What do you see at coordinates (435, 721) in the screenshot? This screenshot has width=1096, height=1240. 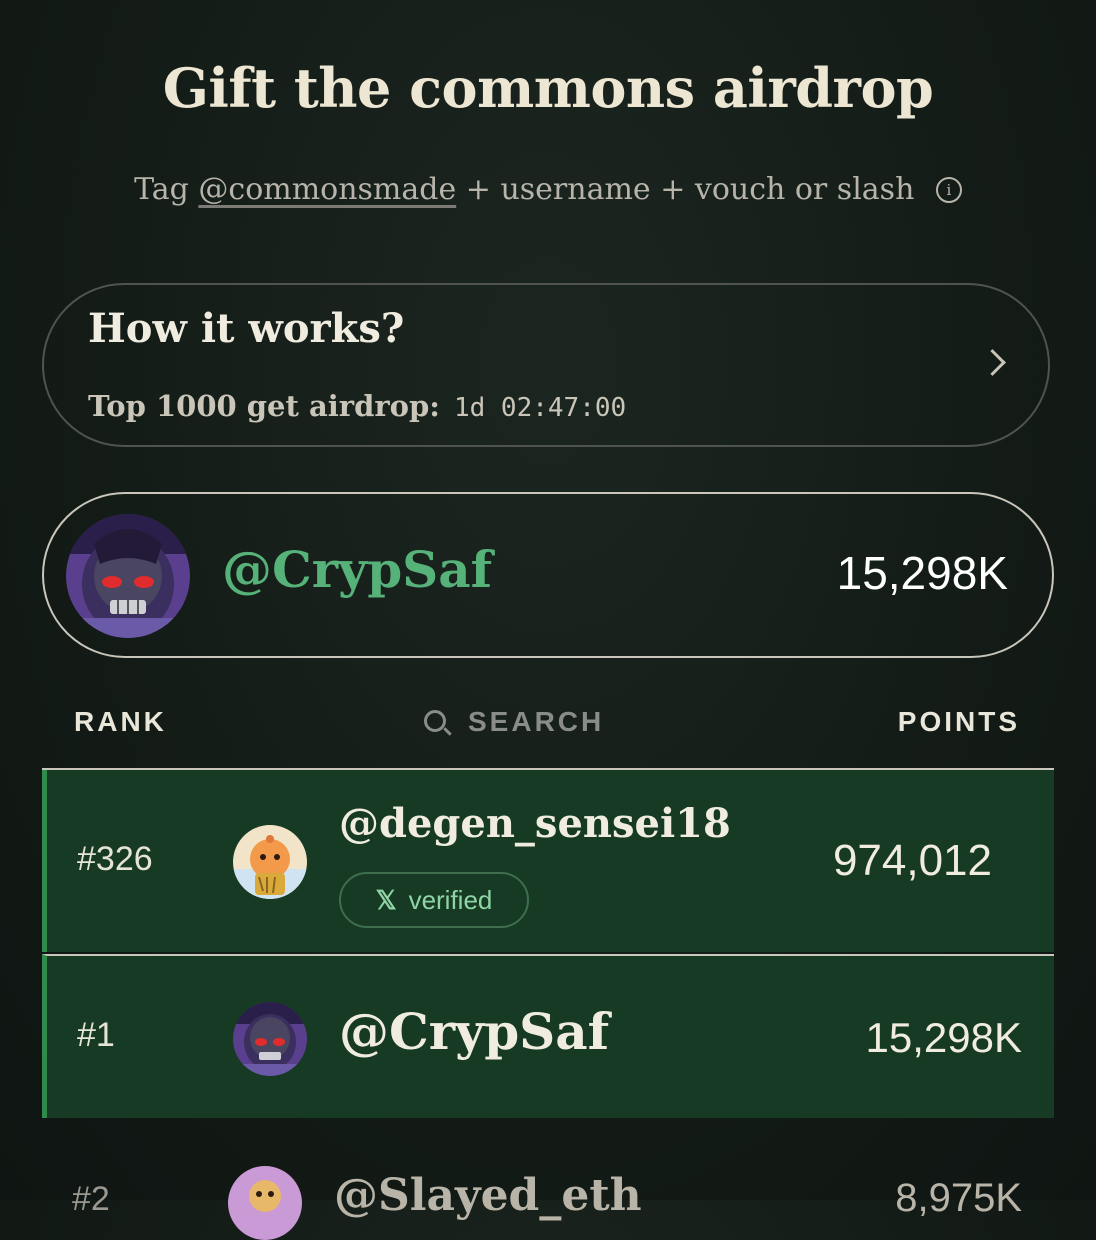 I see `search-icon` at bounding box center [435, 721].